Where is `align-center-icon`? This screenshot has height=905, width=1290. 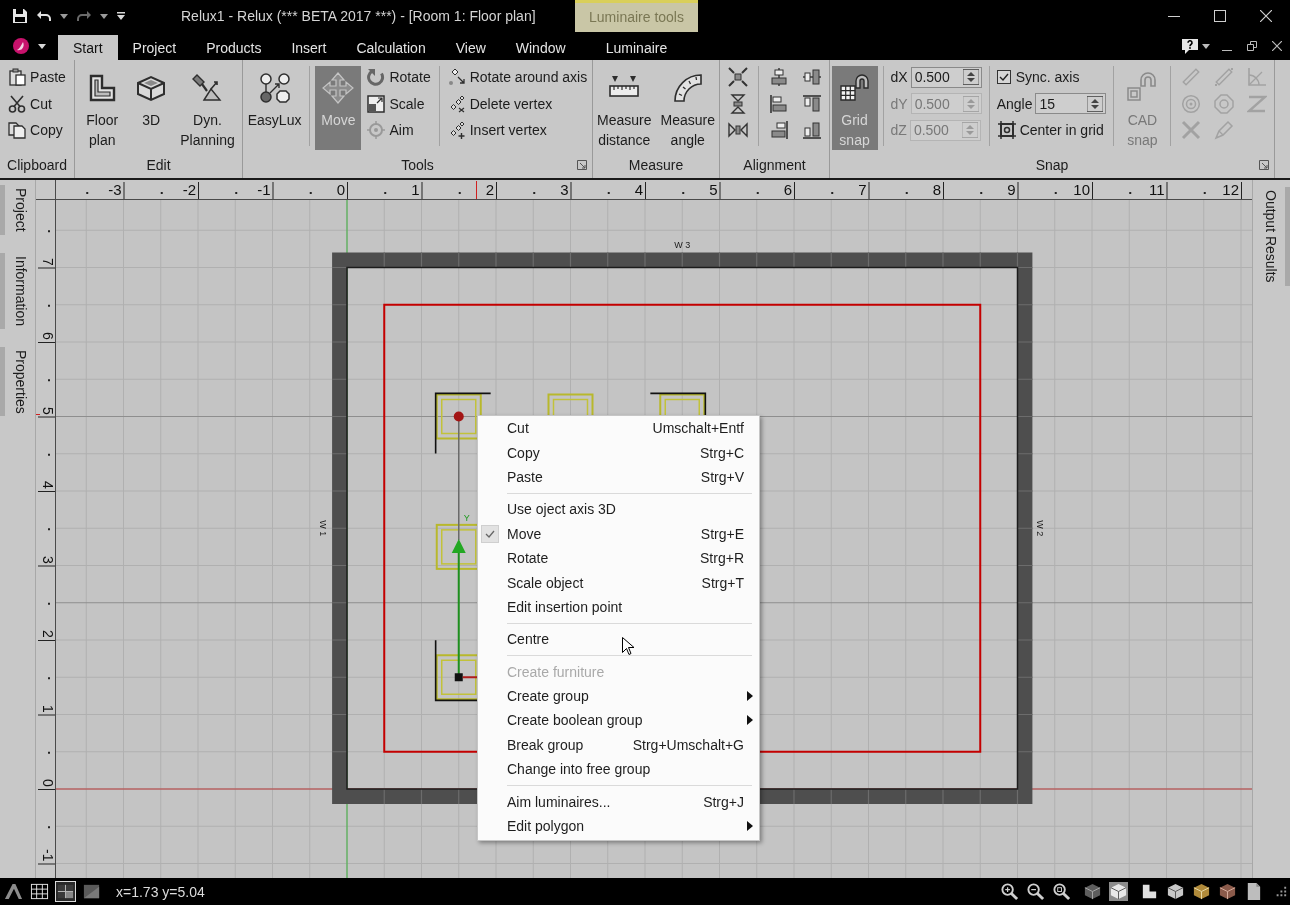 align-center-icon is located at coordinates (778, 77).